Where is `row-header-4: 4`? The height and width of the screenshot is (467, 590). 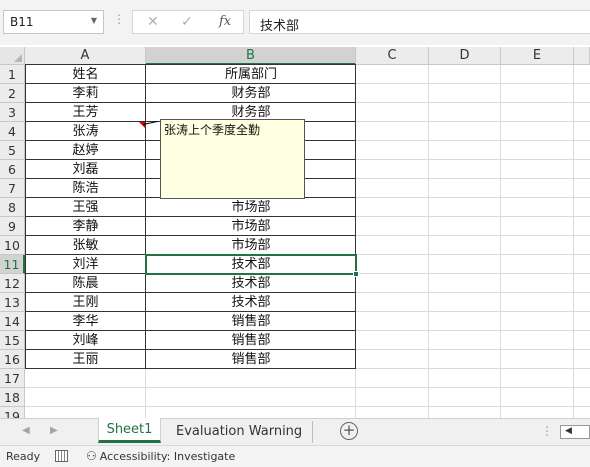
row-header-4: 4 is located at coordinates (12, 131).